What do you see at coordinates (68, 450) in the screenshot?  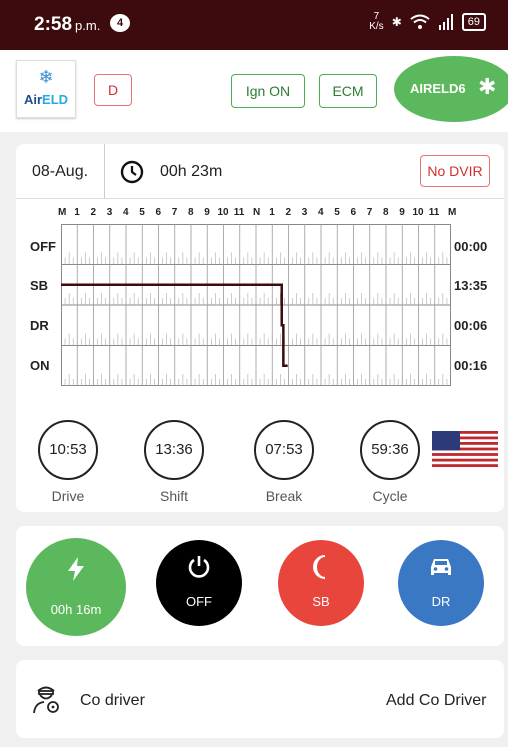 I see `drive-timer: 10:53` at bounding box center [68, 450].